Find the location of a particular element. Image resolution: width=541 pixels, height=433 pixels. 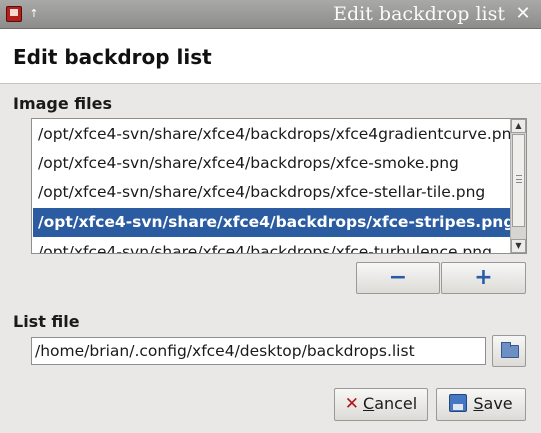

plus-icon: + is located at coordinates (483, 277).